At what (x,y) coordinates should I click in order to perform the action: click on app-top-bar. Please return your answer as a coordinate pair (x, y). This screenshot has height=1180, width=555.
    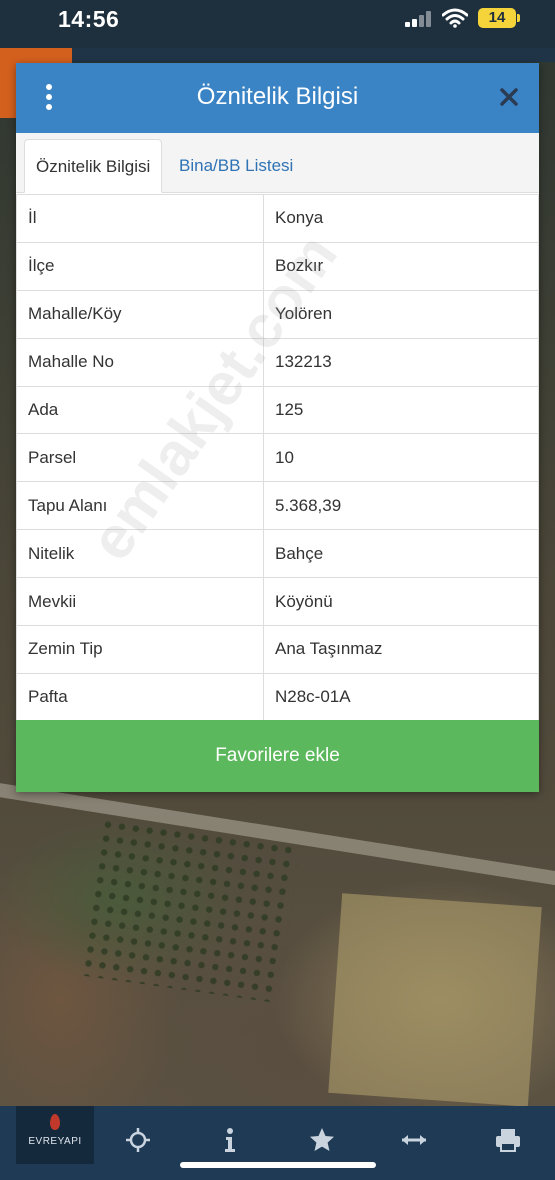
    Looking at the image, I should click on (277, 55).